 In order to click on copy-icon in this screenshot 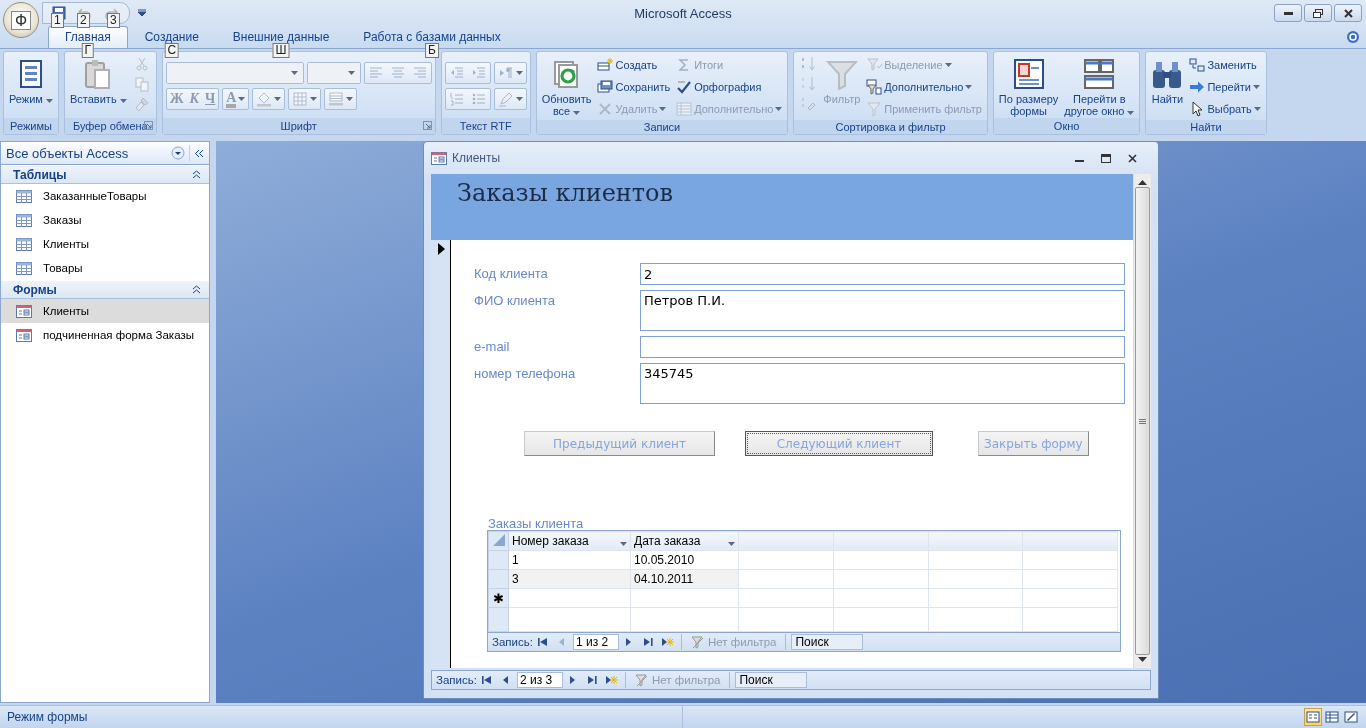, I will do `click(141, 84)`.